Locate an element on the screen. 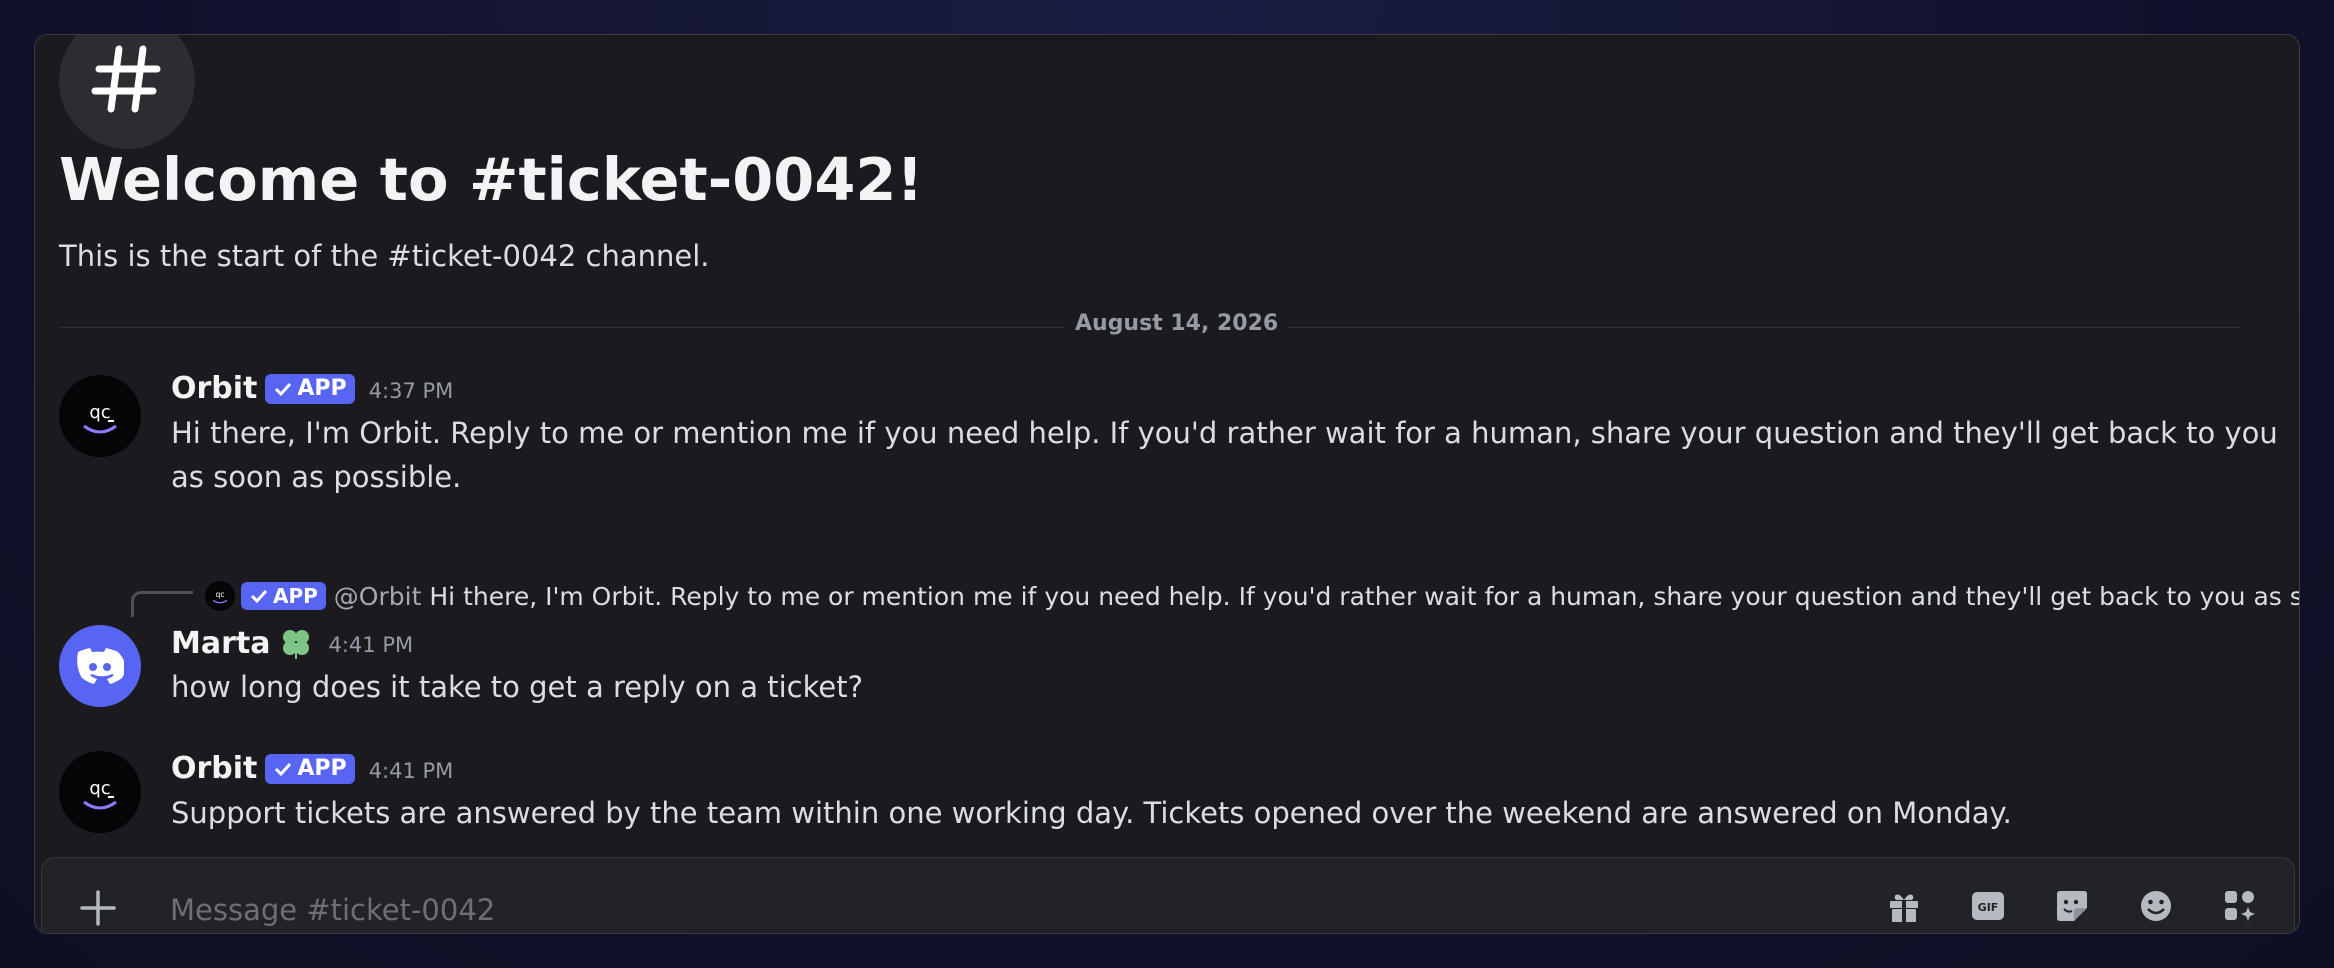  svg-text: GIF is located at coordinates (1988, 907).